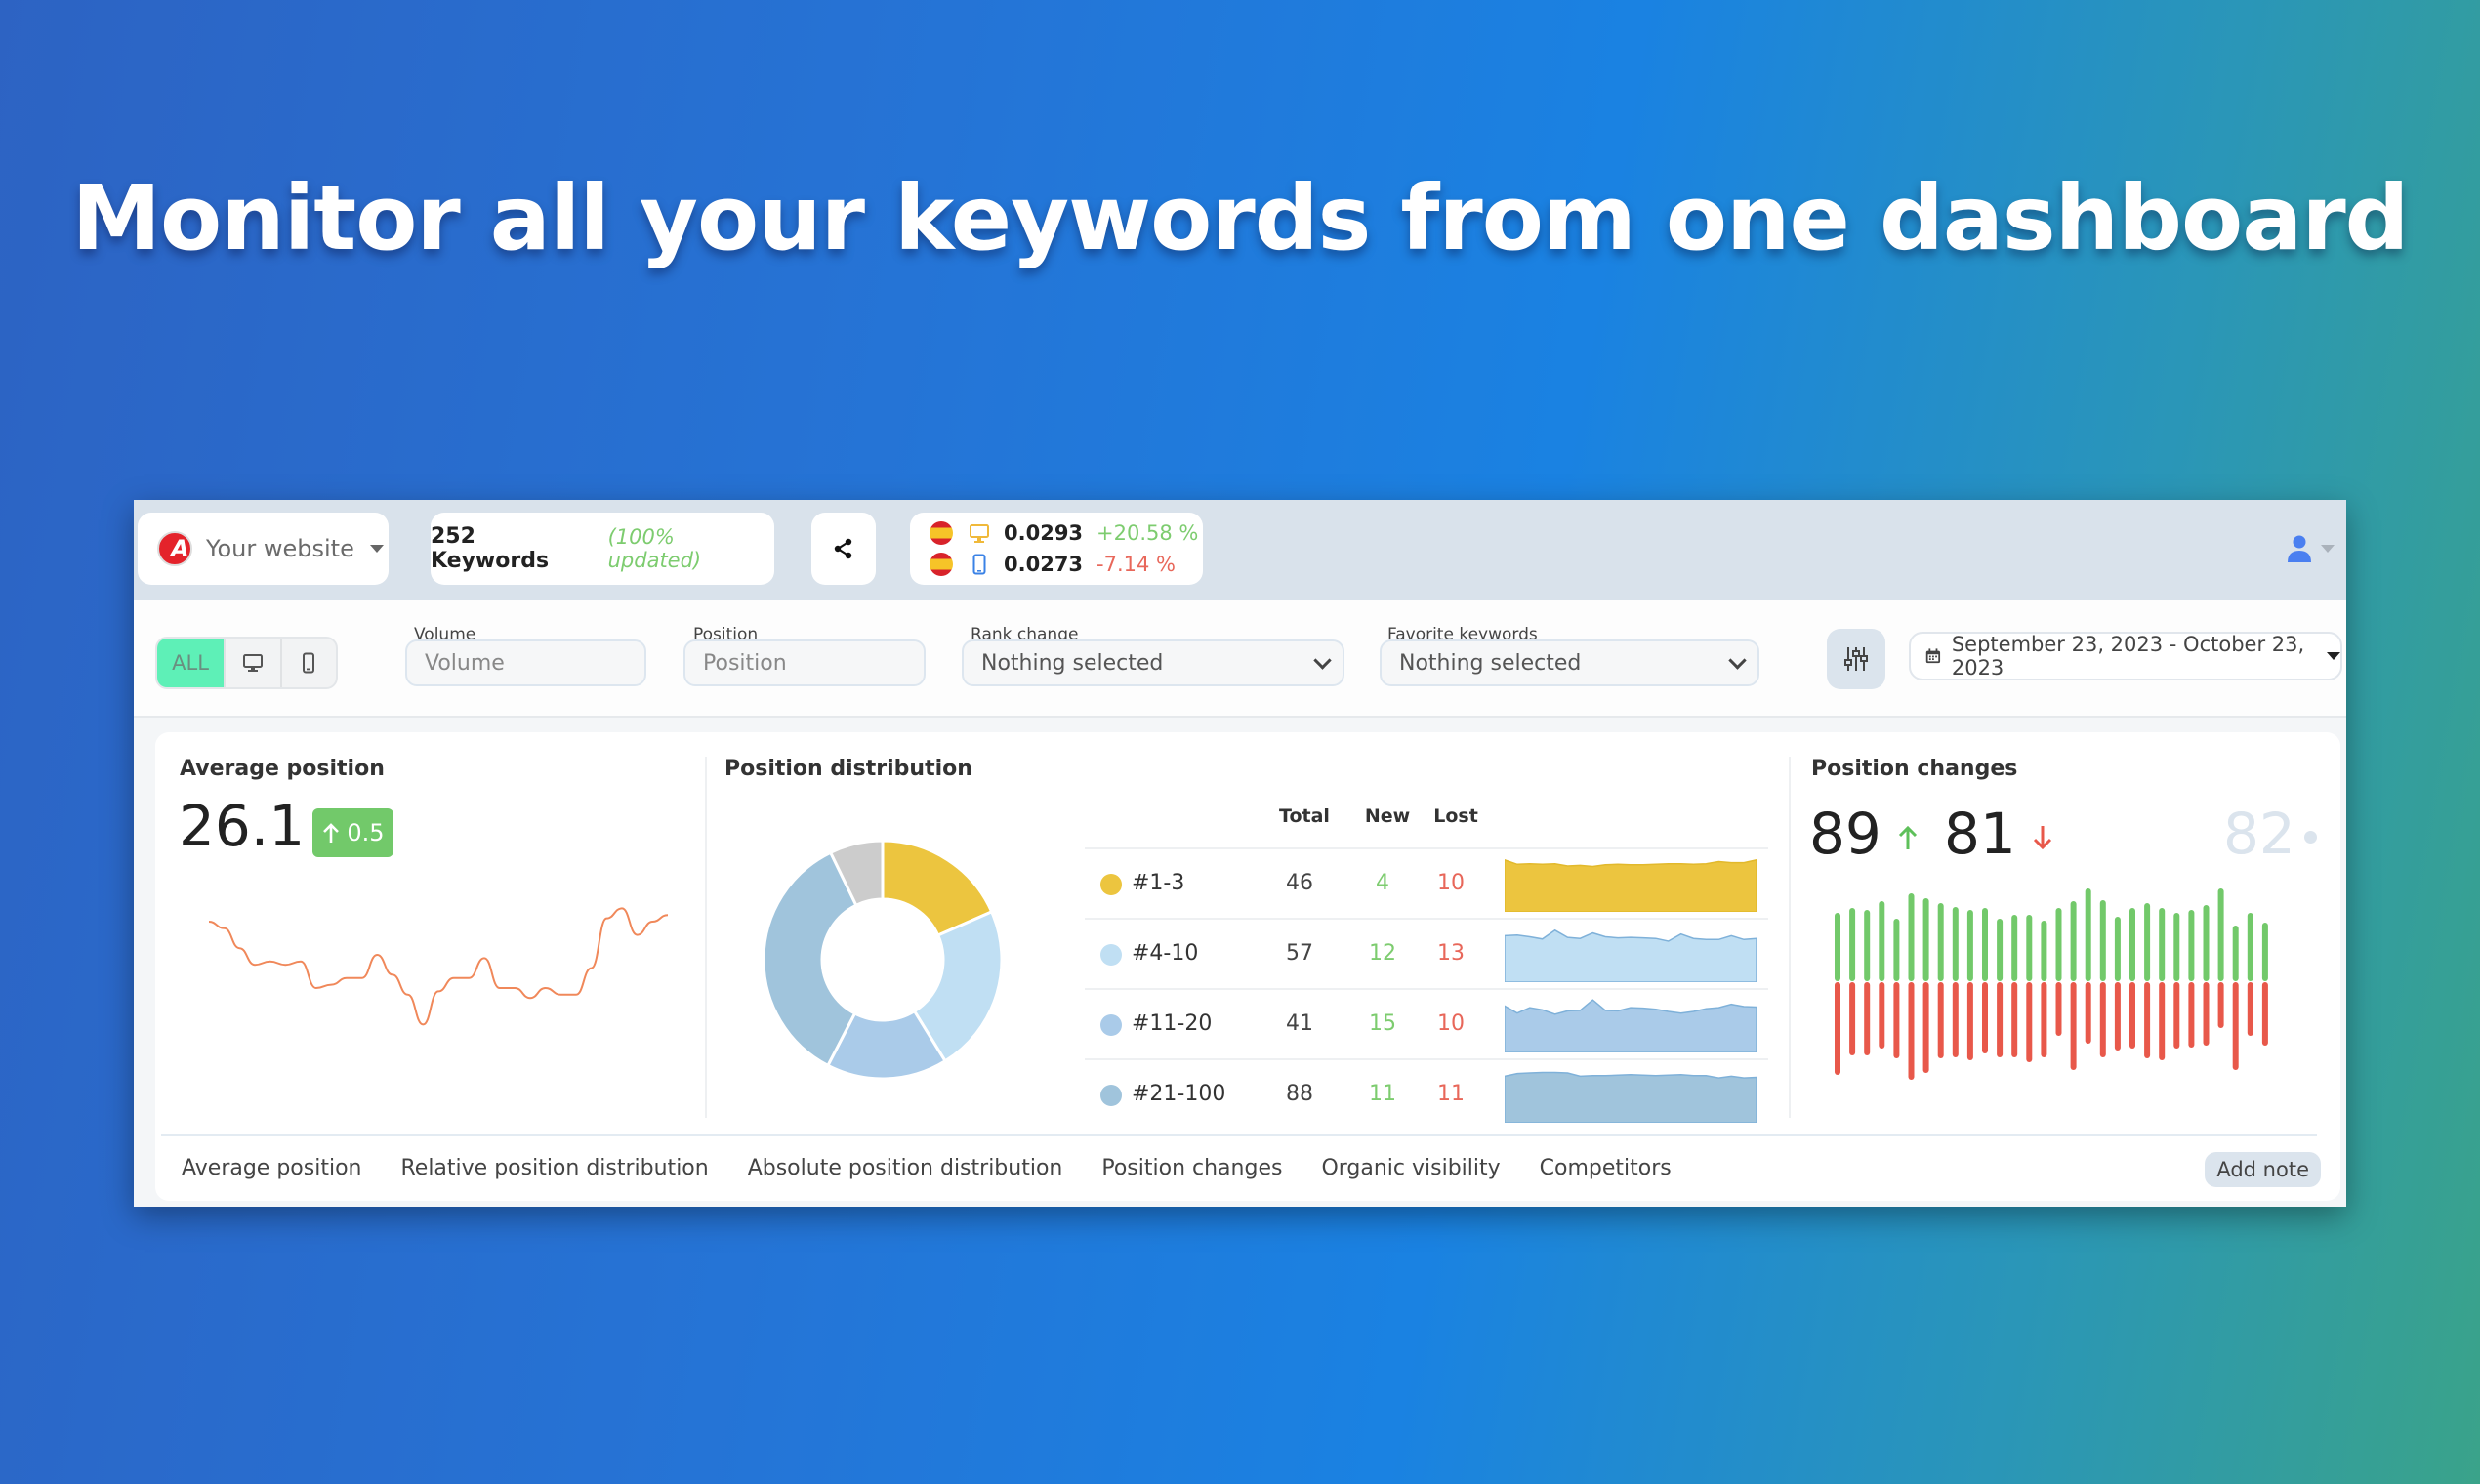 The height and width of the screenshot is (1484, 2480). What do you see at coordinates (1044, 565) in the screenshot?
I see `visibility-value: 0.0273` at bounding box center [1044, 565].